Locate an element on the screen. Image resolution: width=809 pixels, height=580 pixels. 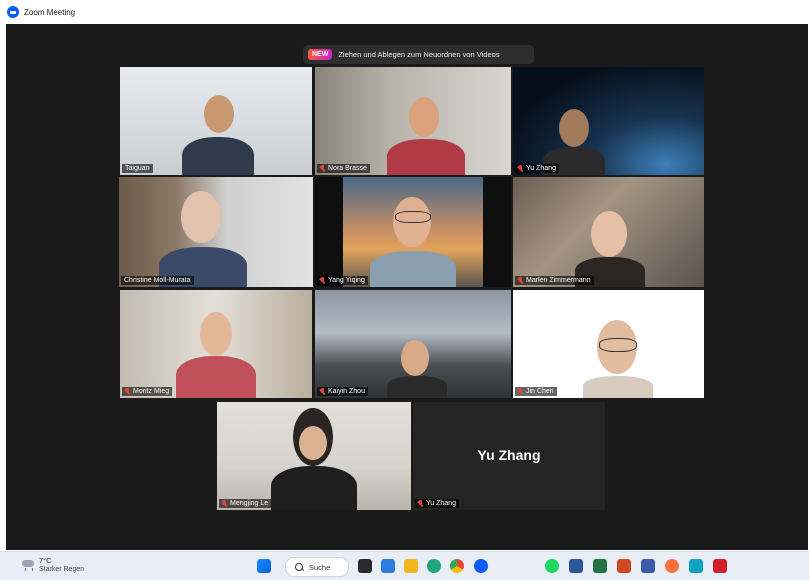
mail-icon is located at coordinates (388, 566).